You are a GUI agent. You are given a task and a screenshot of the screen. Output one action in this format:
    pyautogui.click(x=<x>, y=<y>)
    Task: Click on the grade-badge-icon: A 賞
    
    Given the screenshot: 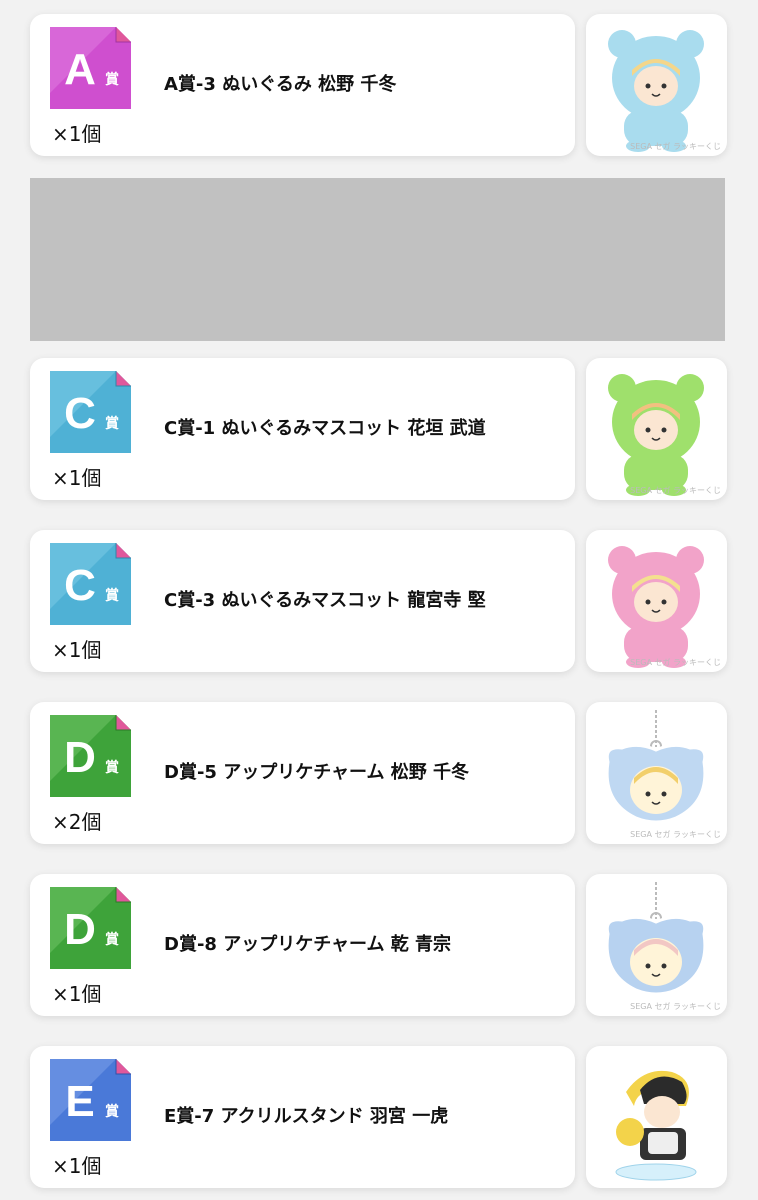 What is the action you would take?
    pyautogui.click(x=90, y=68)
    